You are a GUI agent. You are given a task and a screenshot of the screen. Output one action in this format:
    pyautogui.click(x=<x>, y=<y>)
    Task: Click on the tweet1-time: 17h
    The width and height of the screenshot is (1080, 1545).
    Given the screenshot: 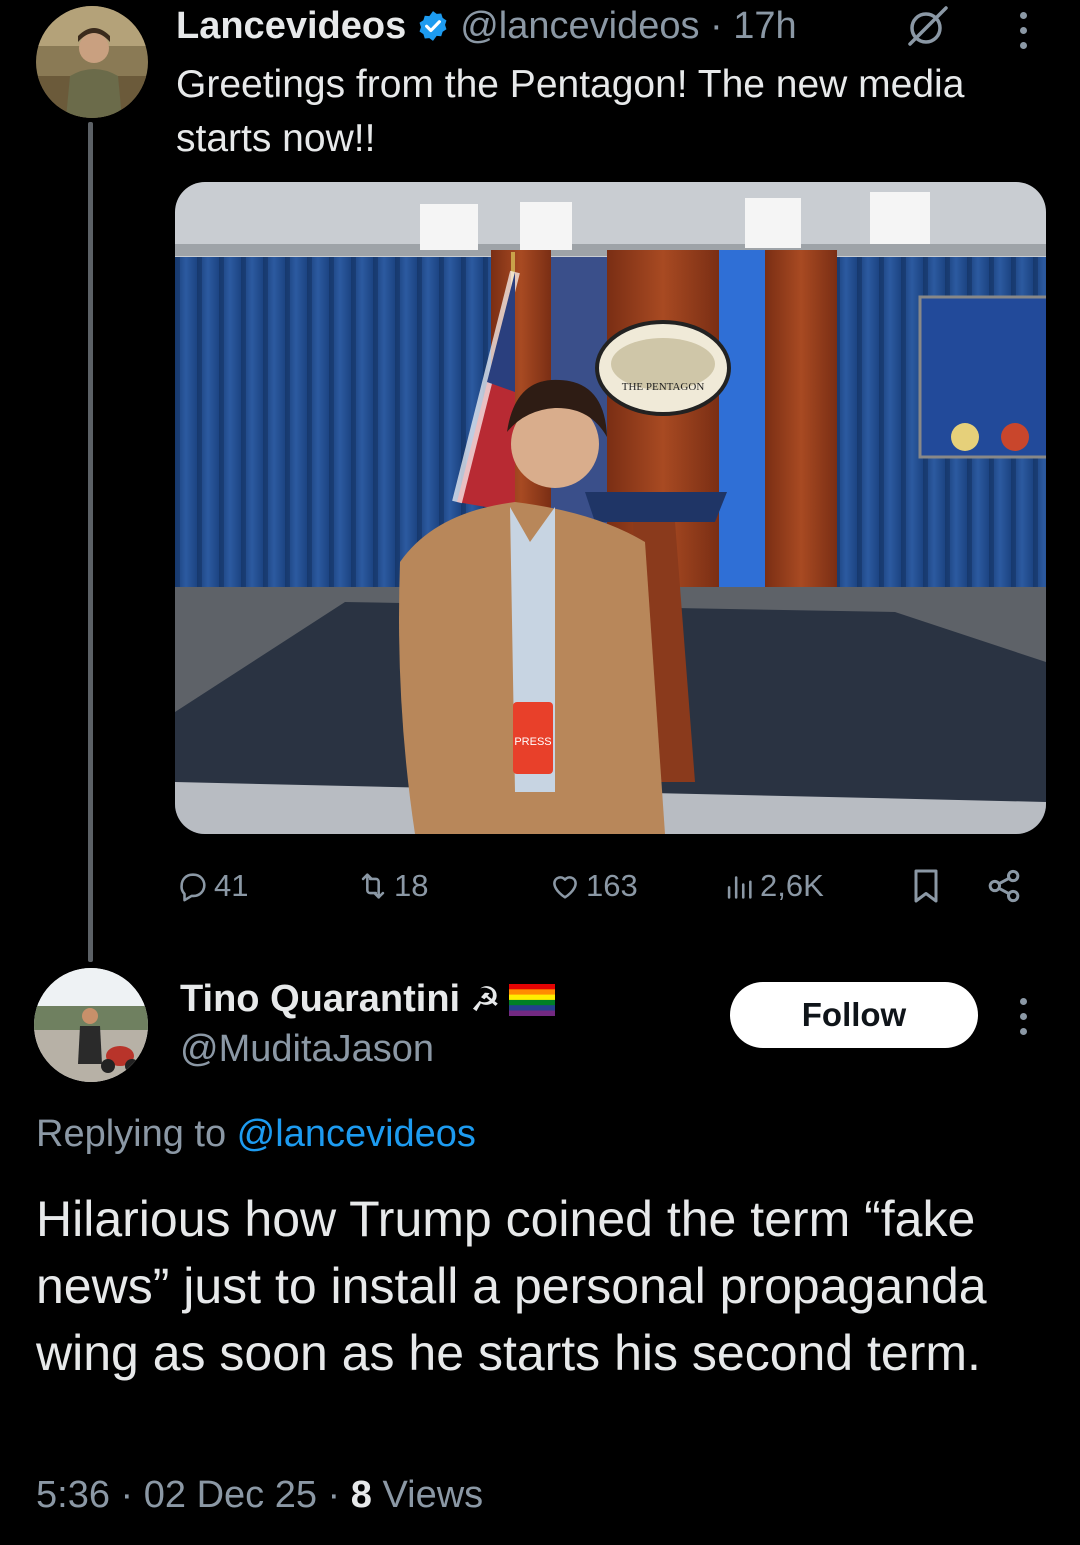 What is the action you would take?
    pyautogui.click(x=764, y=26)
    